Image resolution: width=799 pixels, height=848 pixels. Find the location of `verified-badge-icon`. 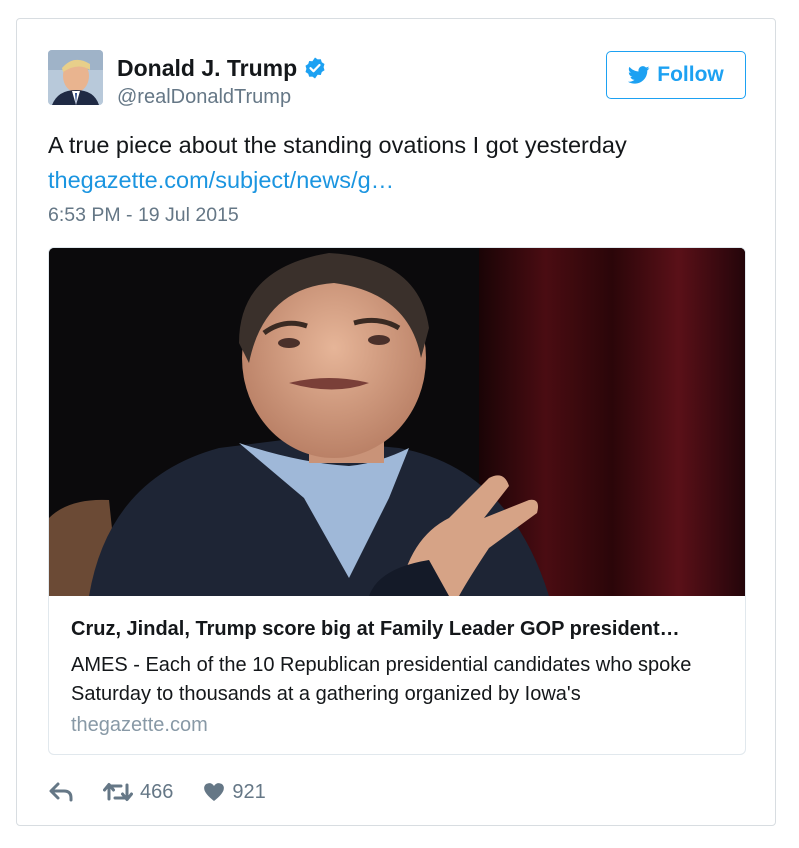

verified-badge-icon is located at coordinates (315, 68).